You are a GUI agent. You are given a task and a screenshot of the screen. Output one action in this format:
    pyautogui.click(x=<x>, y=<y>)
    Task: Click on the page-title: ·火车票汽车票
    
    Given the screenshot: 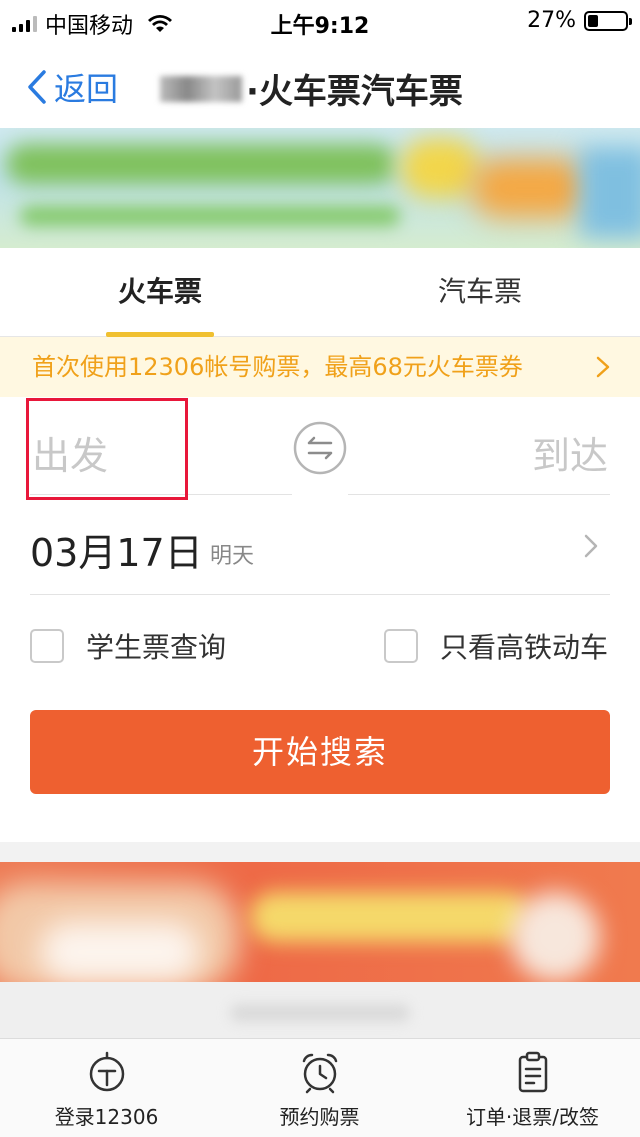 What is the action you would take?
    pyautogui.click(x=311, y=88)
    